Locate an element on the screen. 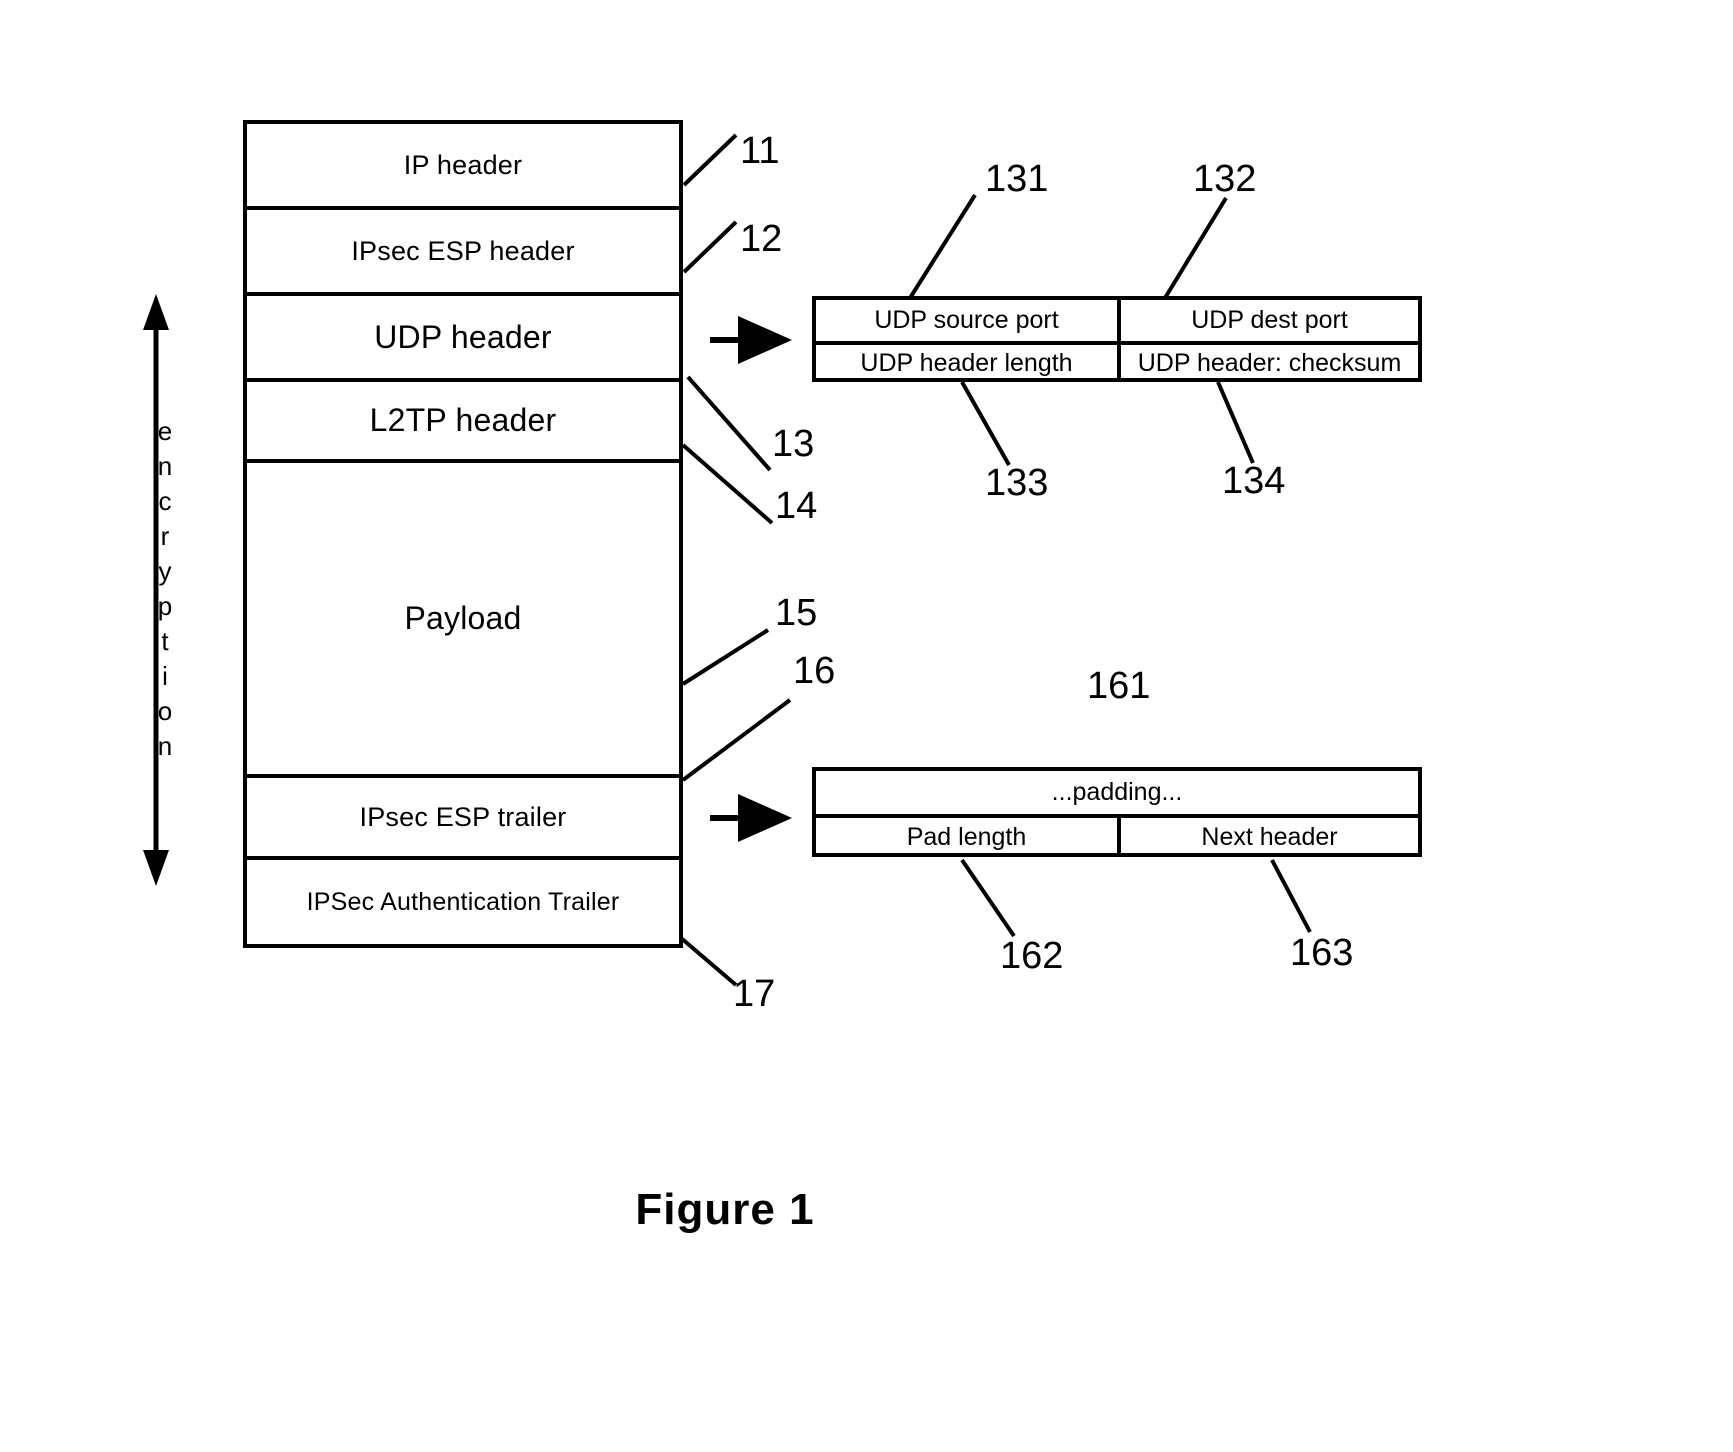 This screenshot has width=1733, height=1452. packet-row-ip-header: IP header is located at coordinates (463, 167).